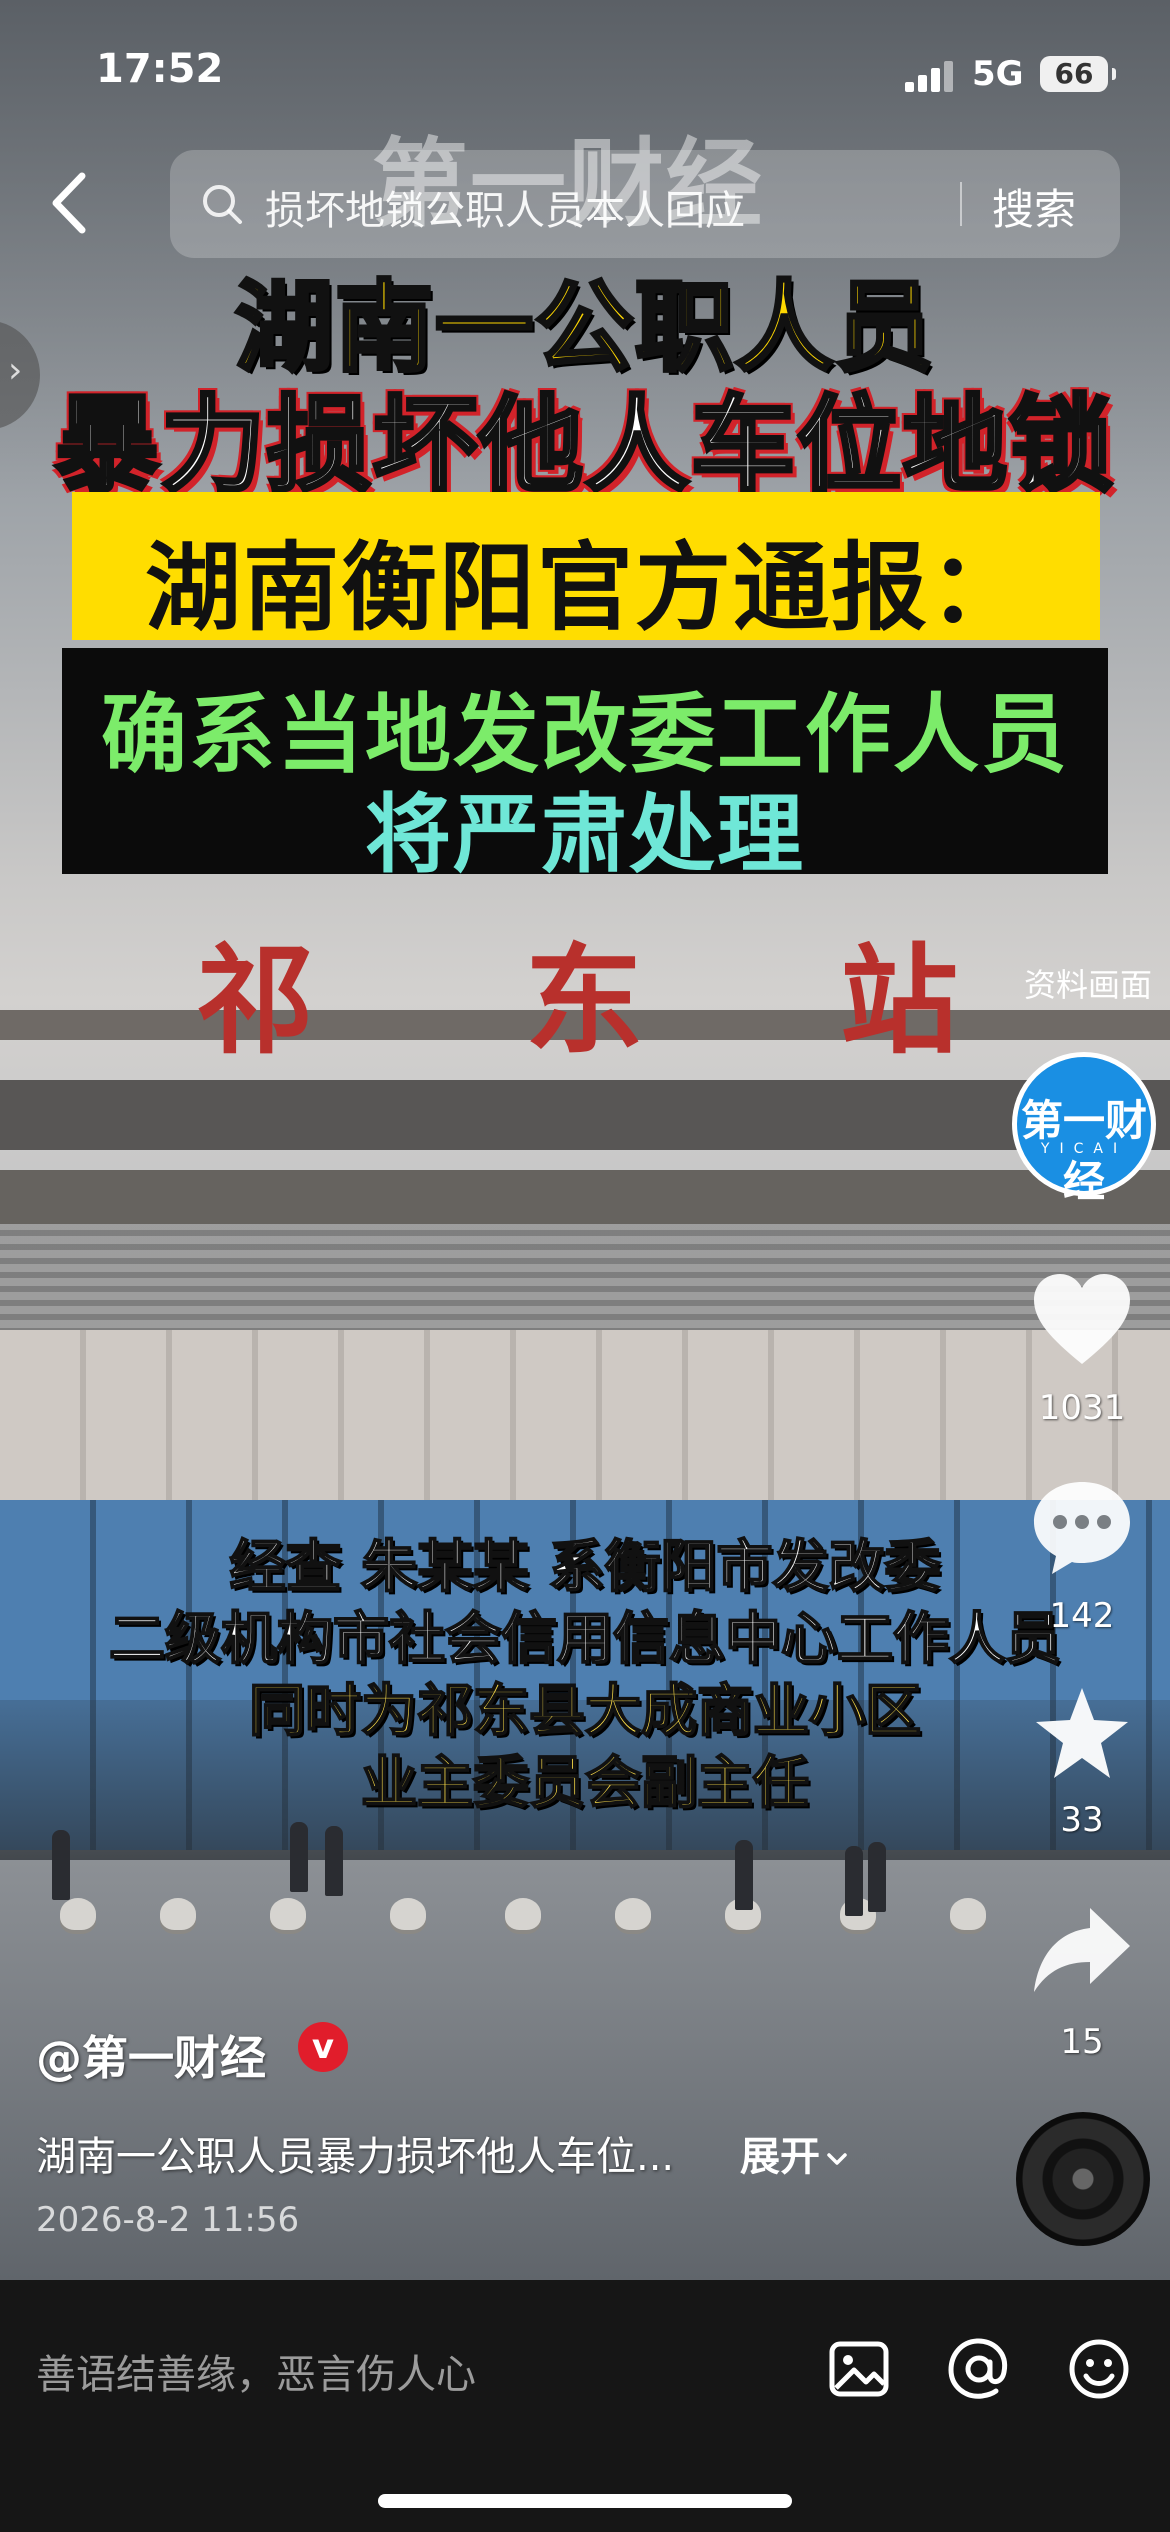  I want to click on author-avatar: 第一财经 YICAI, so click(1084, 1129).